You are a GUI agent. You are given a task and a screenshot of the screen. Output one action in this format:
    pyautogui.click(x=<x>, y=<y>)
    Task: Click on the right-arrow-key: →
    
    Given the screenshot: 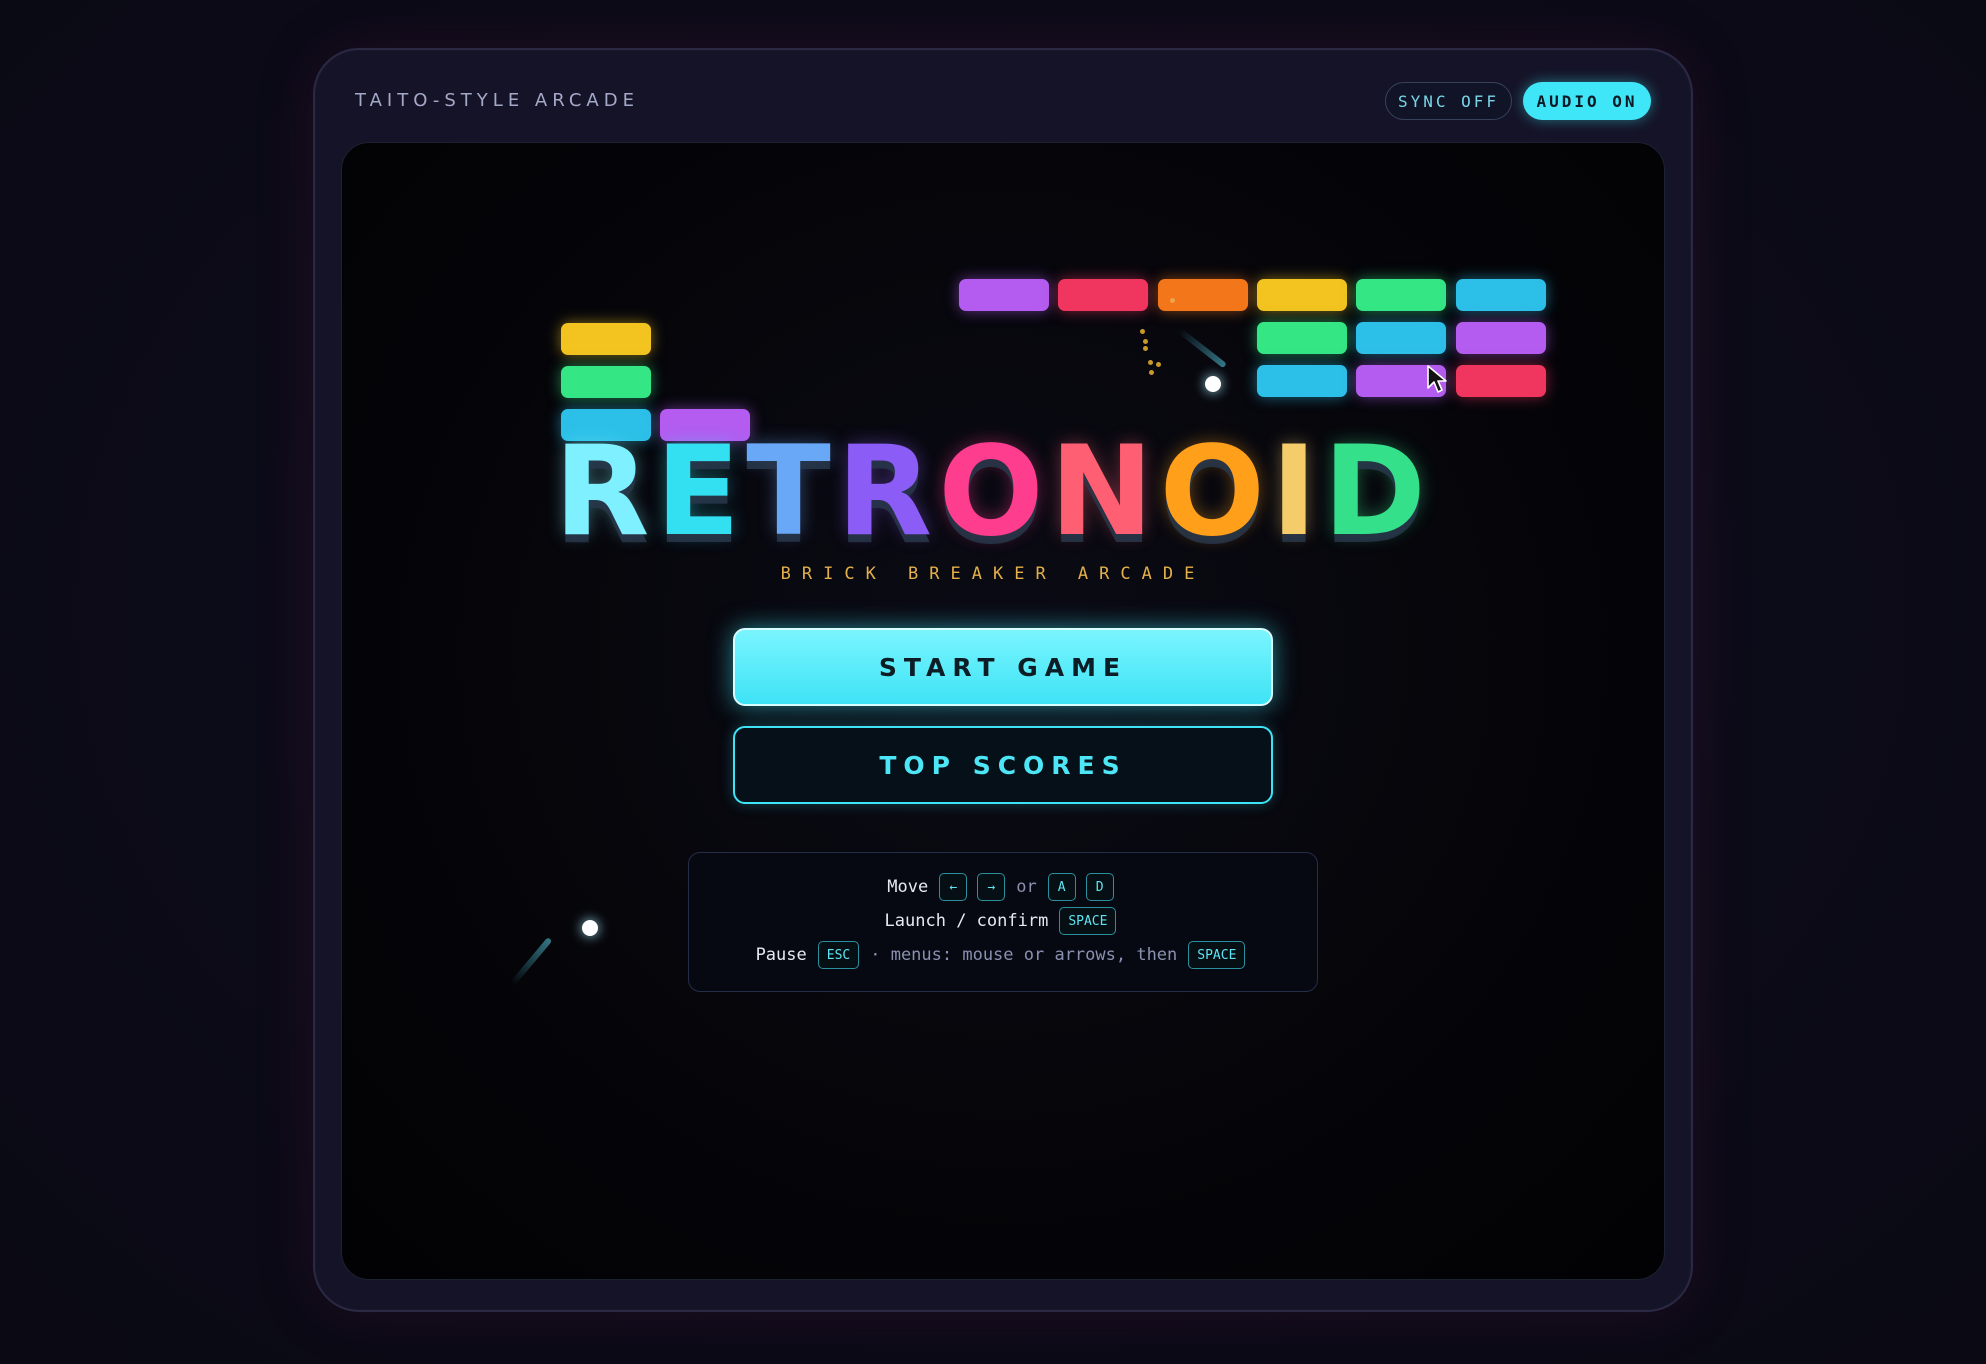 What is the action you would take?
    pyautogui.click(x=991, y=887)
    